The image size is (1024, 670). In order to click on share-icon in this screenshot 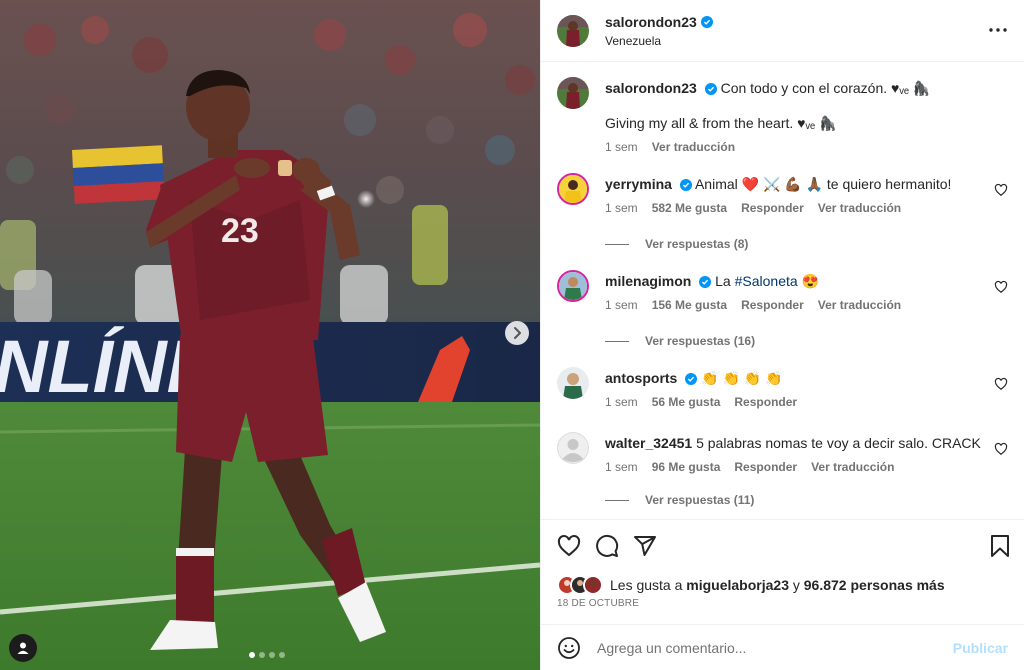, I will do `click(645, 546)`.